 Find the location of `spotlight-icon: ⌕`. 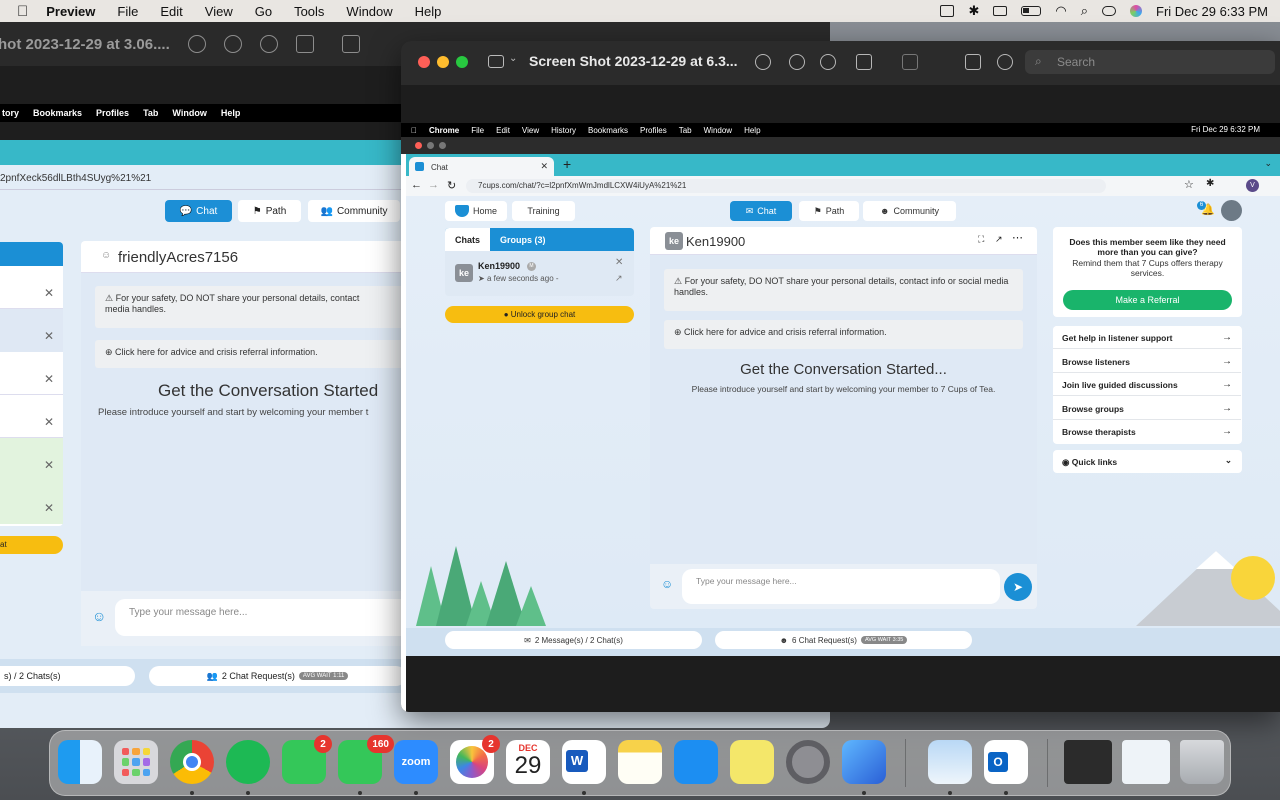

spotlight-icon: ⌕ is located at coordinates (1084, 11).